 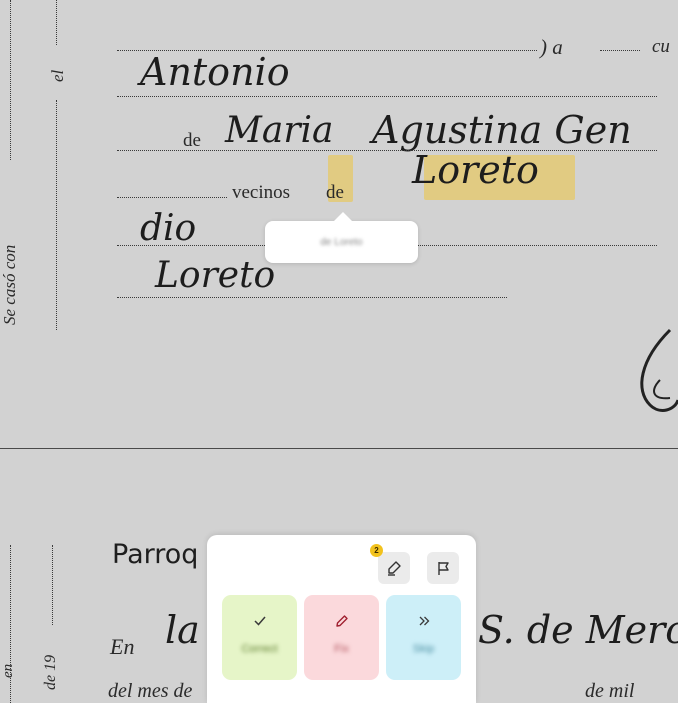 What do you see at coordinates (56, 215) in the screenshot?
I see `margin-dots-mid` at bounding box center [56, 215].